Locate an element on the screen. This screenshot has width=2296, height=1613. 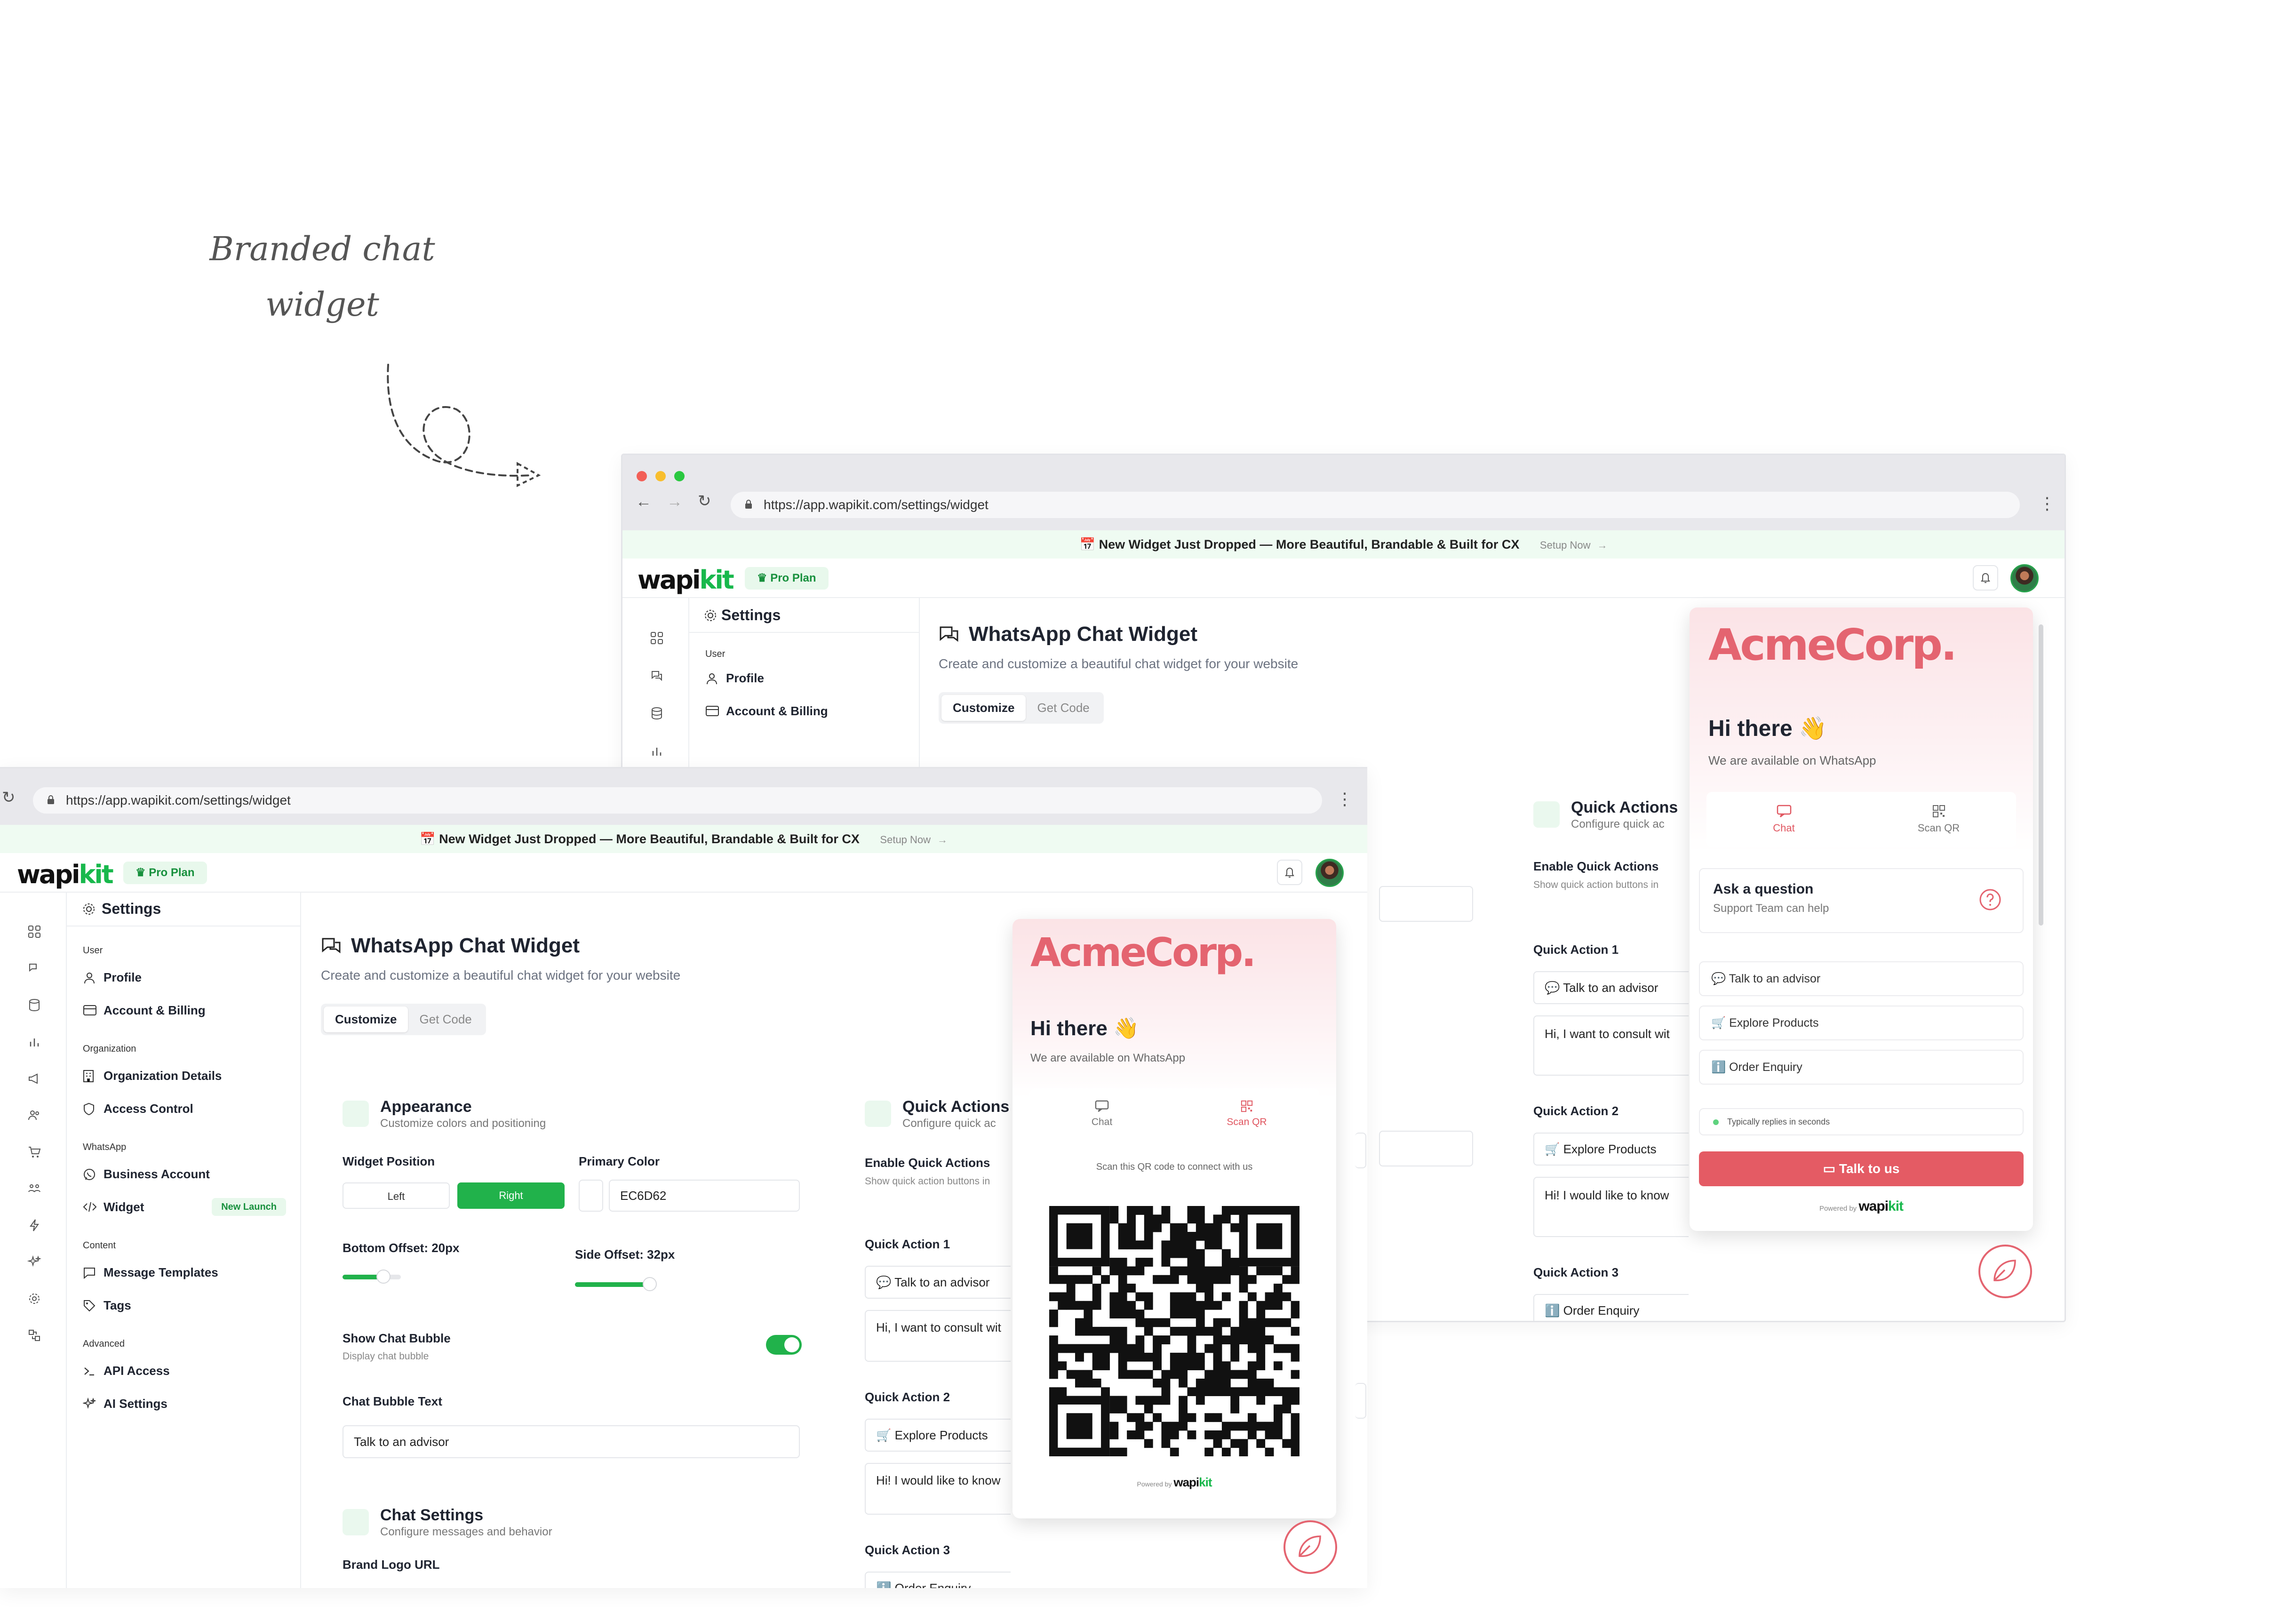
hidden-field is located at coordinates (1426, 904).